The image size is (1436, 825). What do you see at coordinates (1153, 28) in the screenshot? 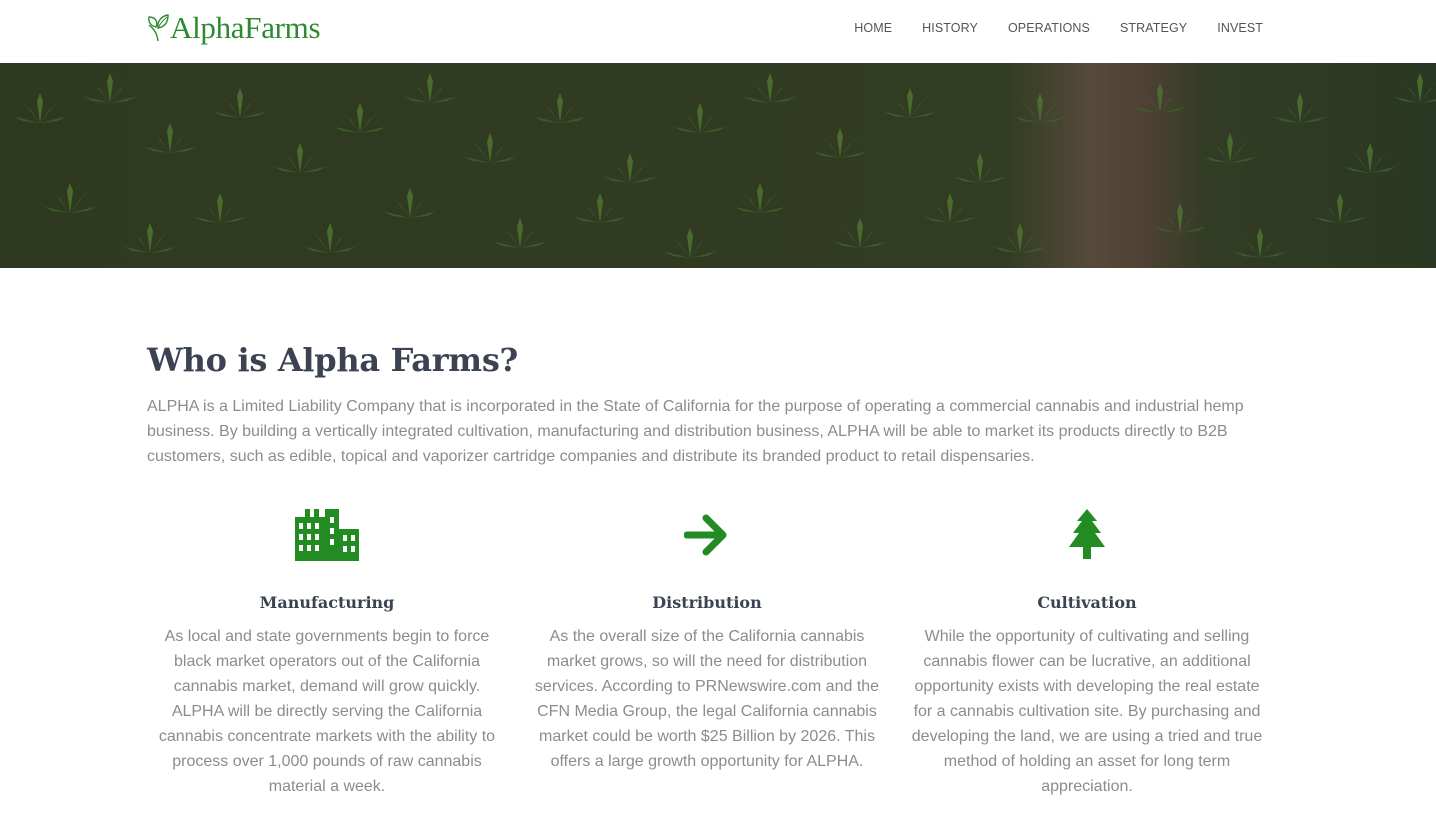
I see `nav-strategy: STRATEGY` at bounding box center [1153, 28].